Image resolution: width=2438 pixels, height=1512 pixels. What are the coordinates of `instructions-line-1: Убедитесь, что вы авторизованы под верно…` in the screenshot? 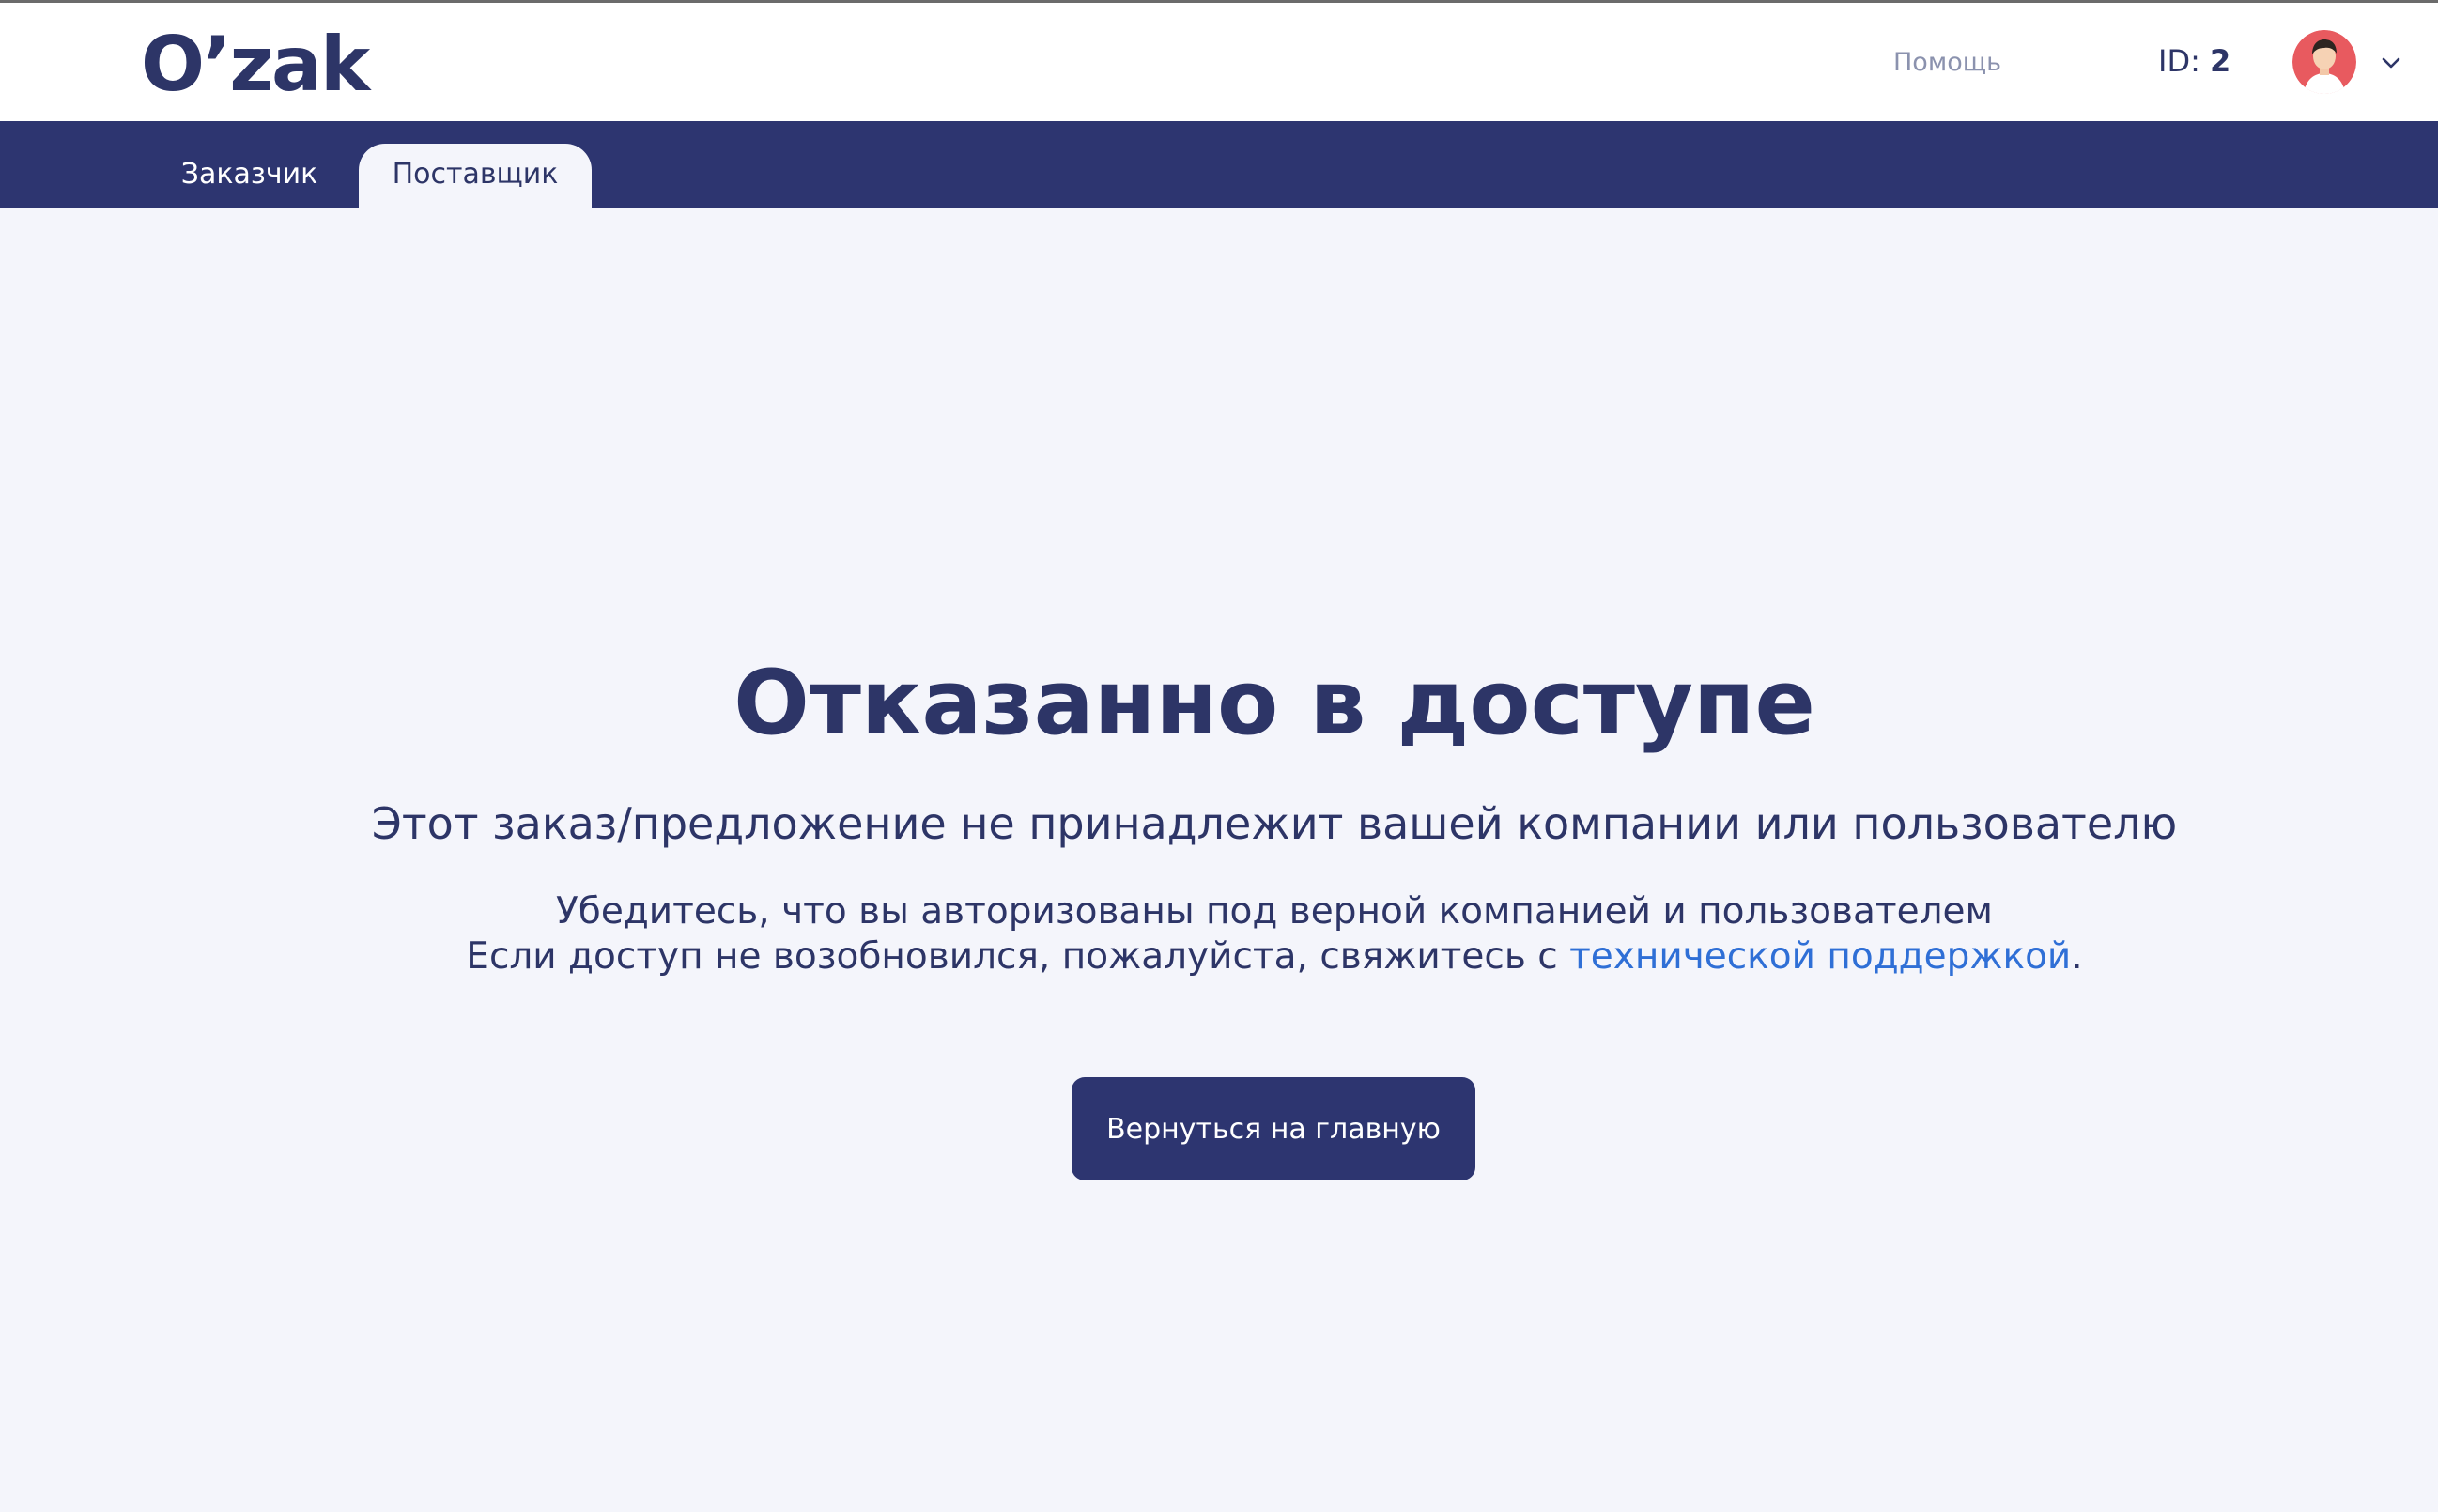 It's located at (1274, 912).